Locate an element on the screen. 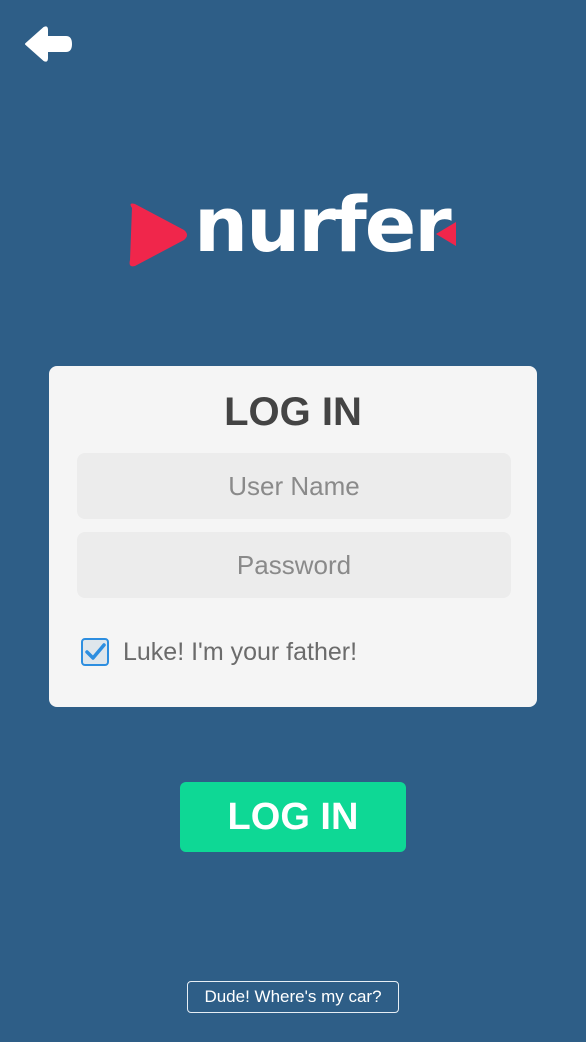  play-triangle-icon is located at coordinates (158, 235).